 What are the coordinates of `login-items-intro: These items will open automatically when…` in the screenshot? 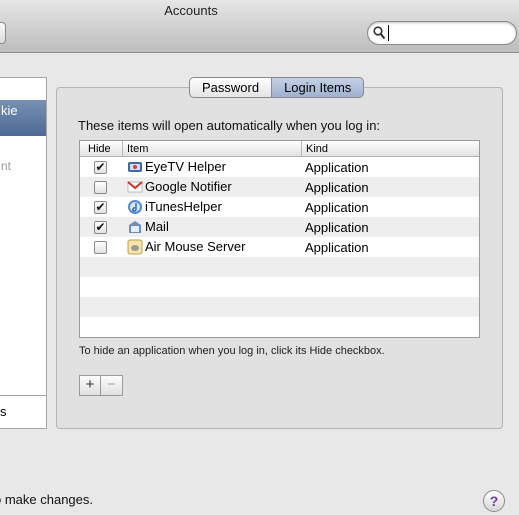 It's located at (229, 125).